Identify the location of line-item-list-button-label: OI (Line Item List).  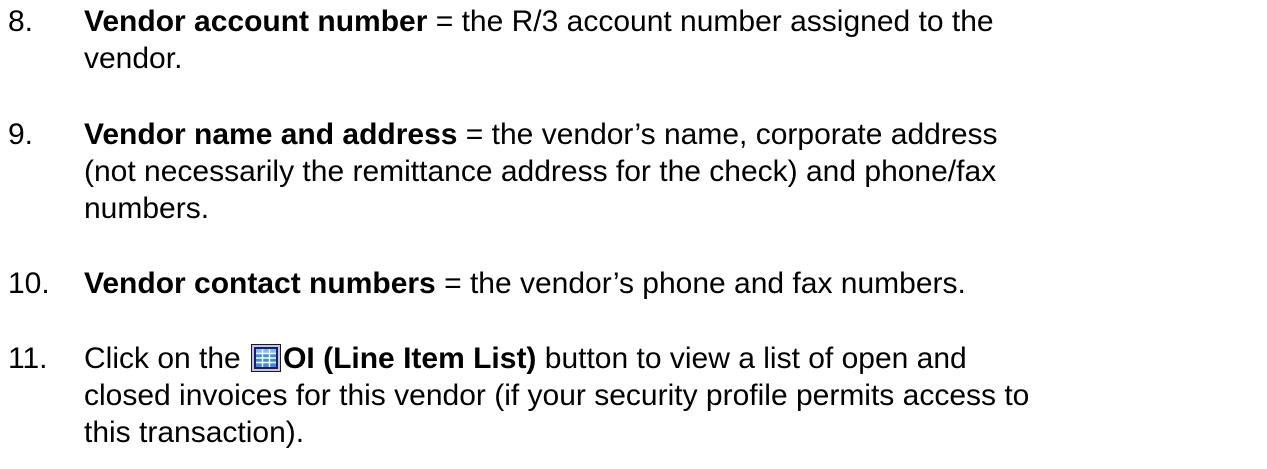
(410, 358).